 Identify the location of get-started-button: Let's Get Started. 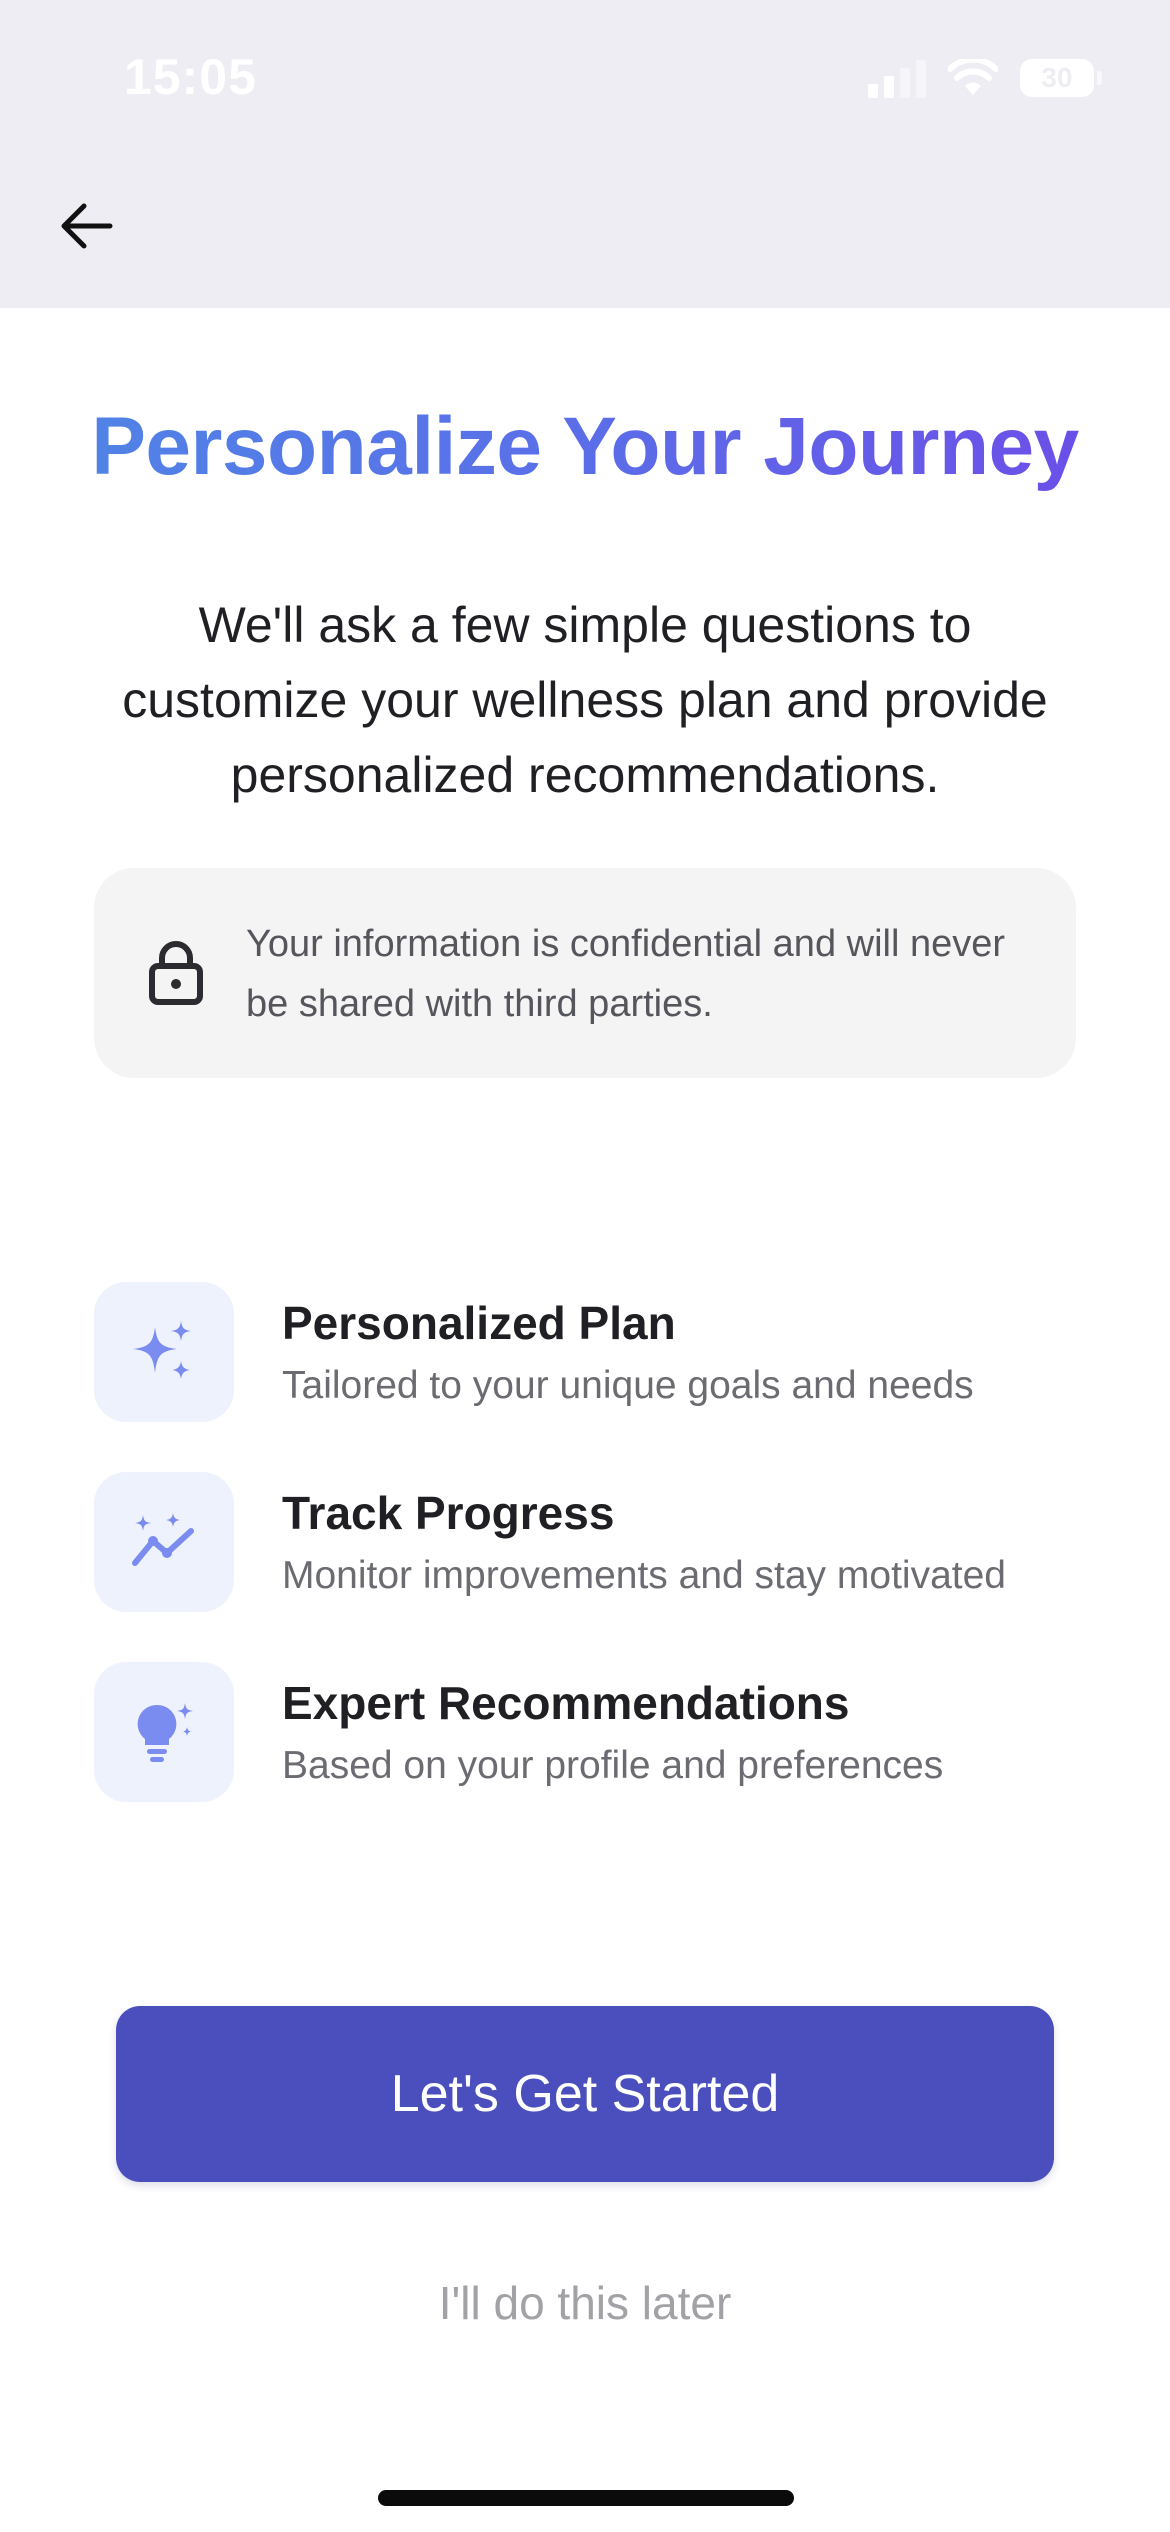
(585, 2094).